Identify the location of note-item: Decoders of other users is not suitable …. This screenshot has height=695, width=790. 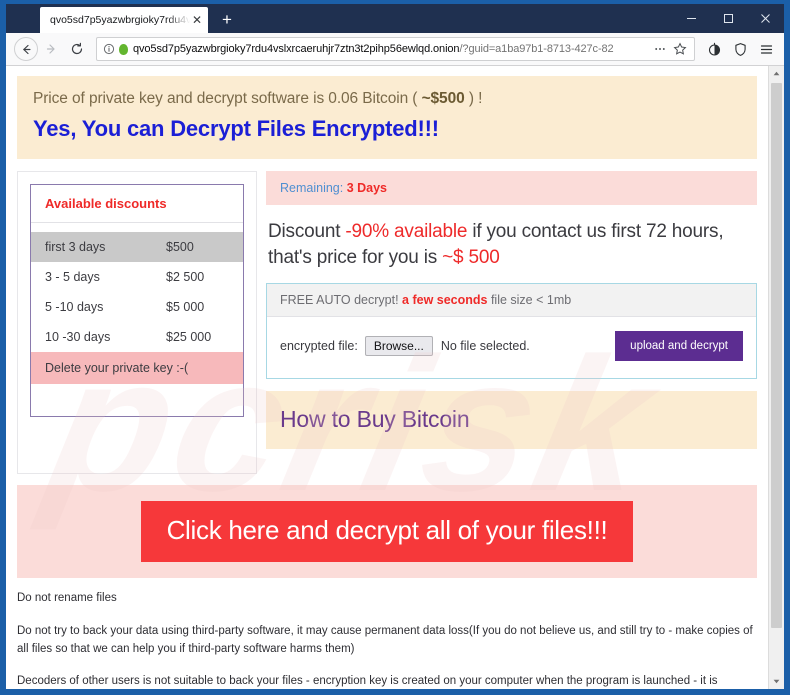
(367, 681).